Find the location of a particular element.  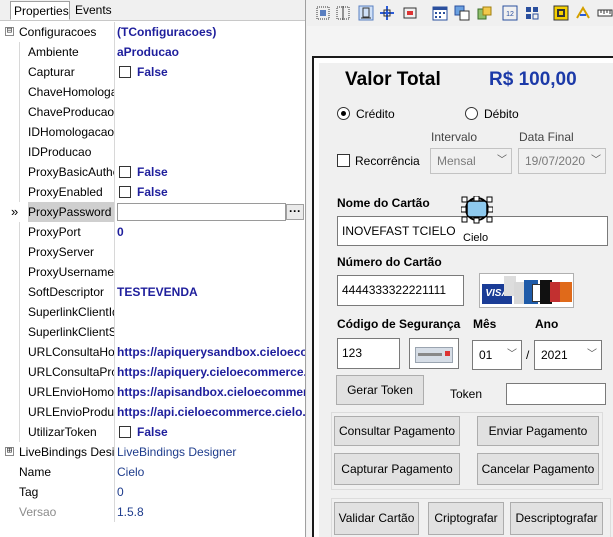

property-name: URLConsultaHomologacao is located at coordinates (71, 352).